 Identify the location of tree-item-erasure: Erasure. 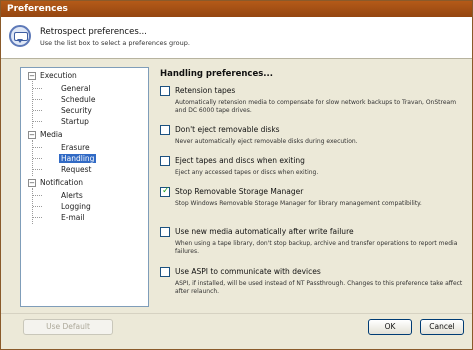
(75, 147).